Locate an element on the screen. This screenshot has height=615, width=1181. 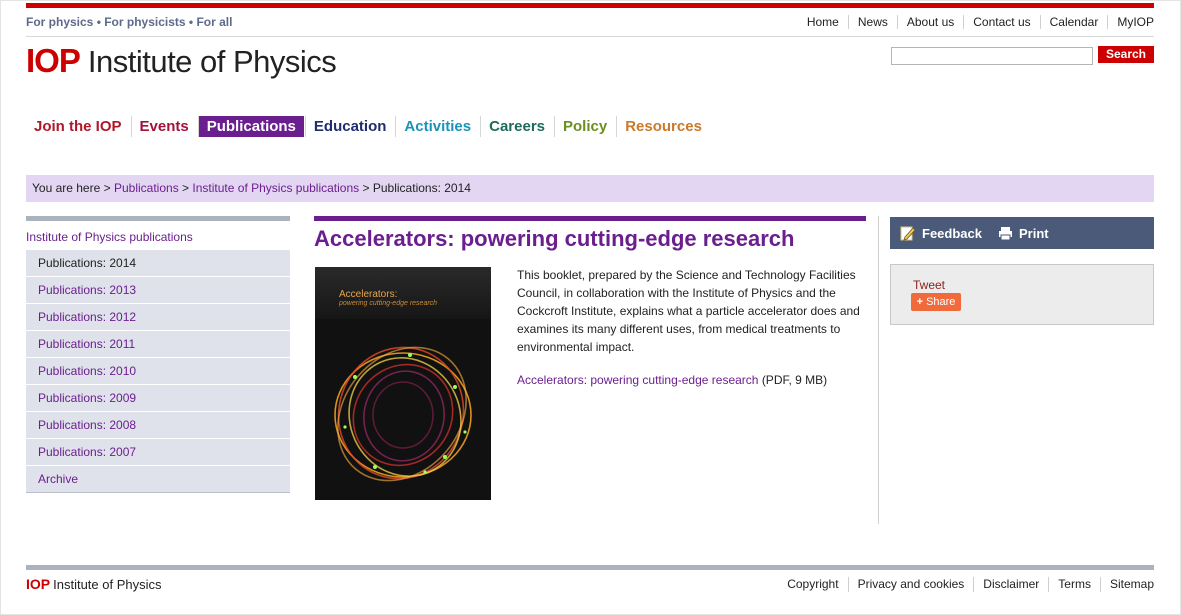
nav-contact-link: Contact us is located at coordinates (1001, 22).